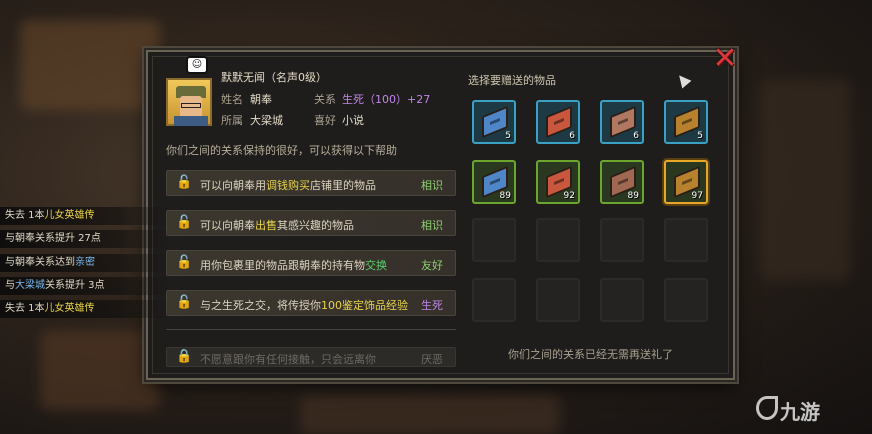 This screenshot has height=434, width=872. Describe the element at coordinates (281, 150) in the screenshot. I see `relation-intro-text: 你们之间的关系保持的很好，可以获得以下帮助` at that location.